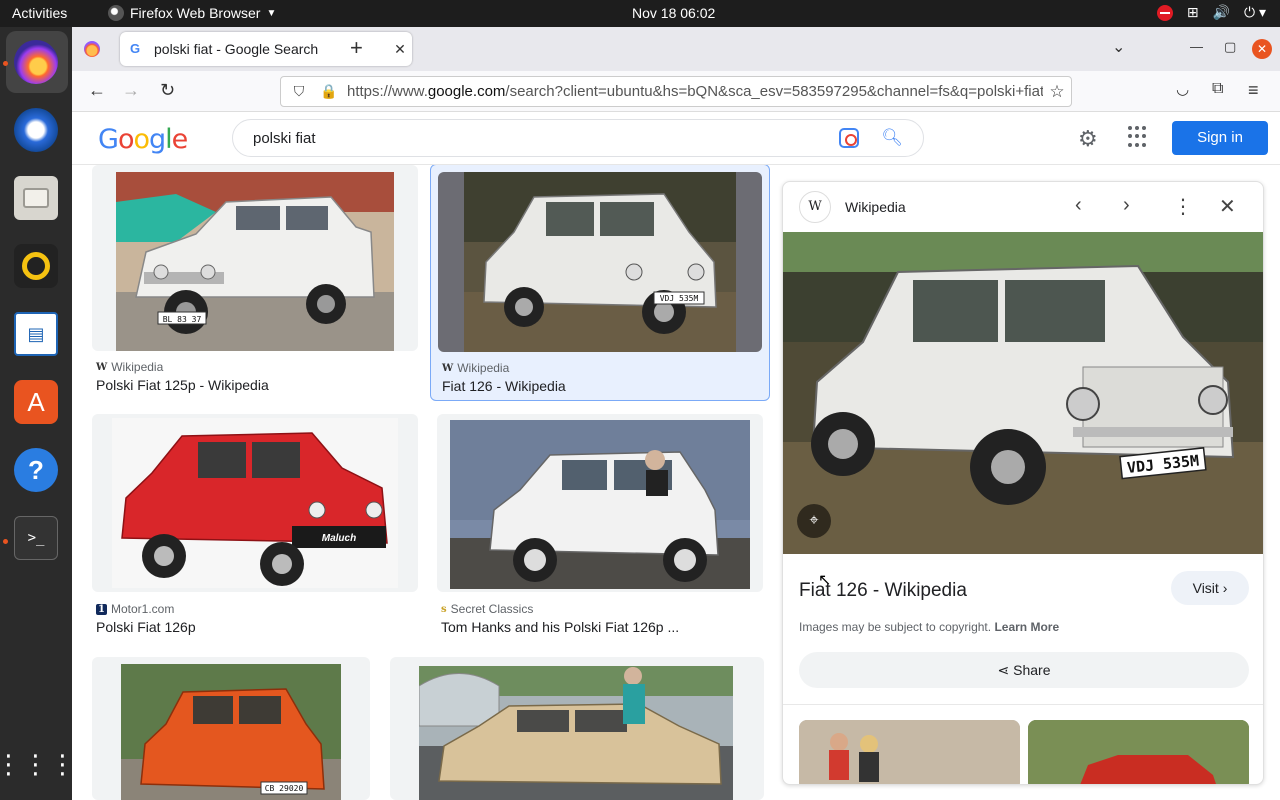 The width and height of the screenshot is (1280, 800). Describe the element at coordinates (875, 207) in the screenshot. I see `panel-site-name: Wikipedia` at that location.